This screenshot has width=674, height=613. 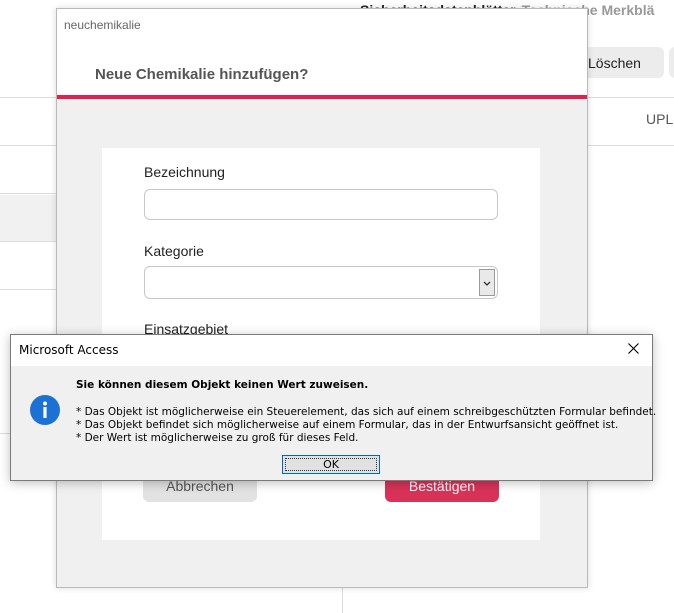 I want to click on ok-button: OK, so click(x=331, y=464).